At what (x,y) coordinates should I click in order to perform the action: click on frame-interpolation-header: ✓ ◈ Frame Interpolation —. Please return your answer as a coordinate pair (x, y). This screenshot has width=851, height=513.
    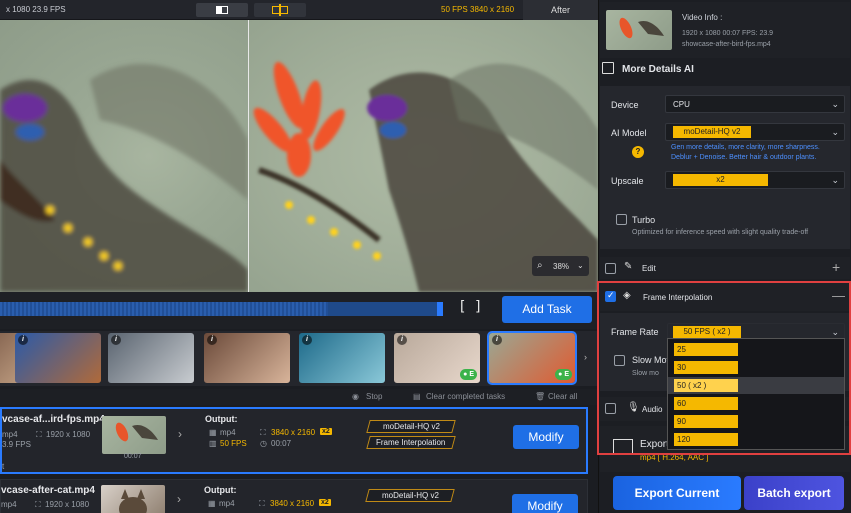
    Looking at the image, I should click on (725, 297).